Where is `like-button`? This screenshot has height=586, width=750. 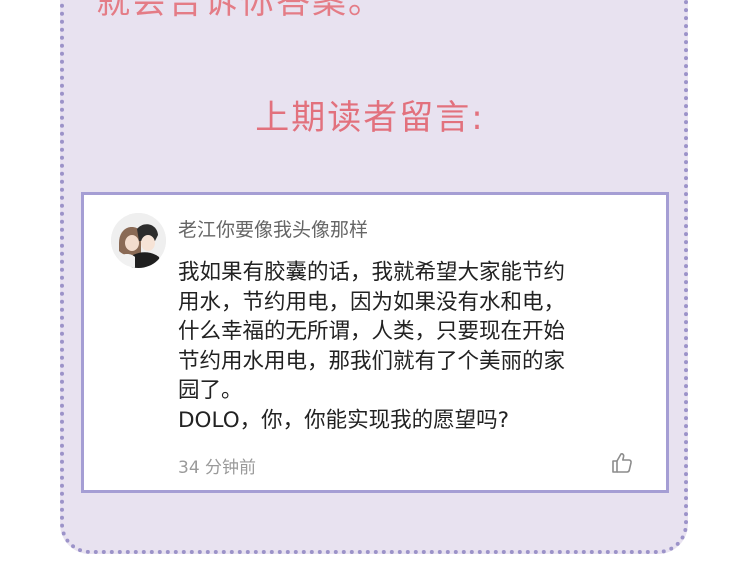 like-button is located at coordinates (622, 463).